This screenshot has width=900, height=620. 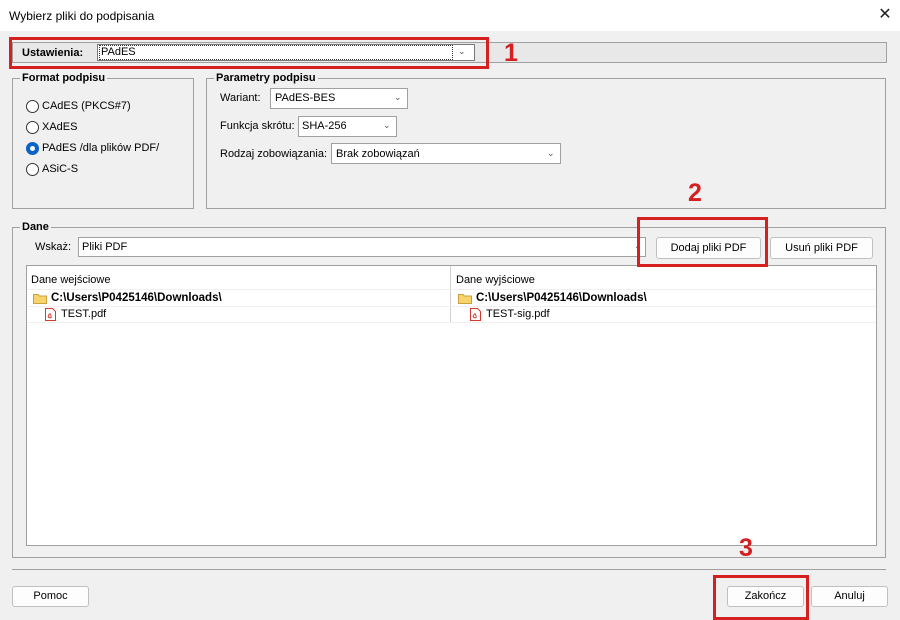 I want to click on radio-label-cades: CAdES (PKCS#7), so click(x=86, y=106).